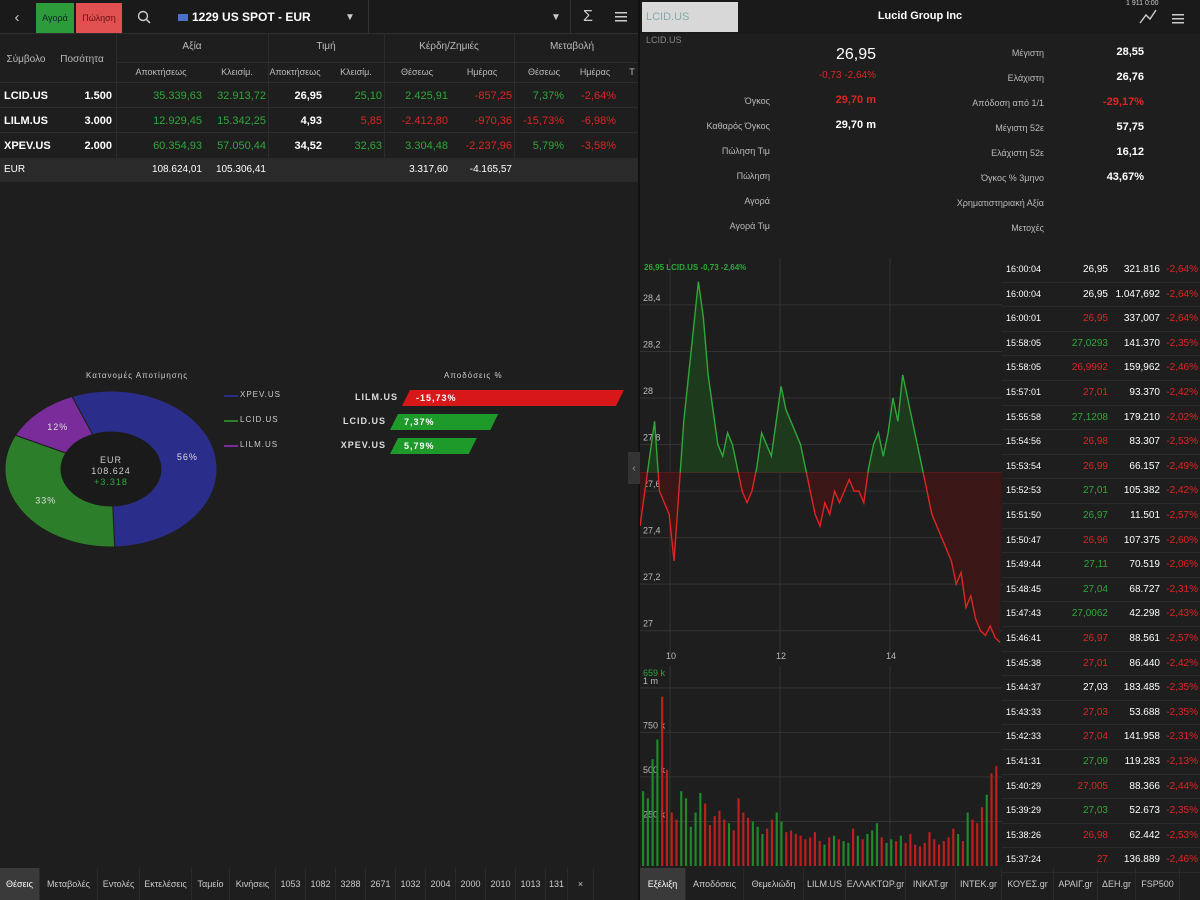 The height and width of the screenshot is (900, 1200). What do you see at coordinates (411, 884) in the screenshot?
I see `bottom-tab: 1032` at bounding box center [411, 884].